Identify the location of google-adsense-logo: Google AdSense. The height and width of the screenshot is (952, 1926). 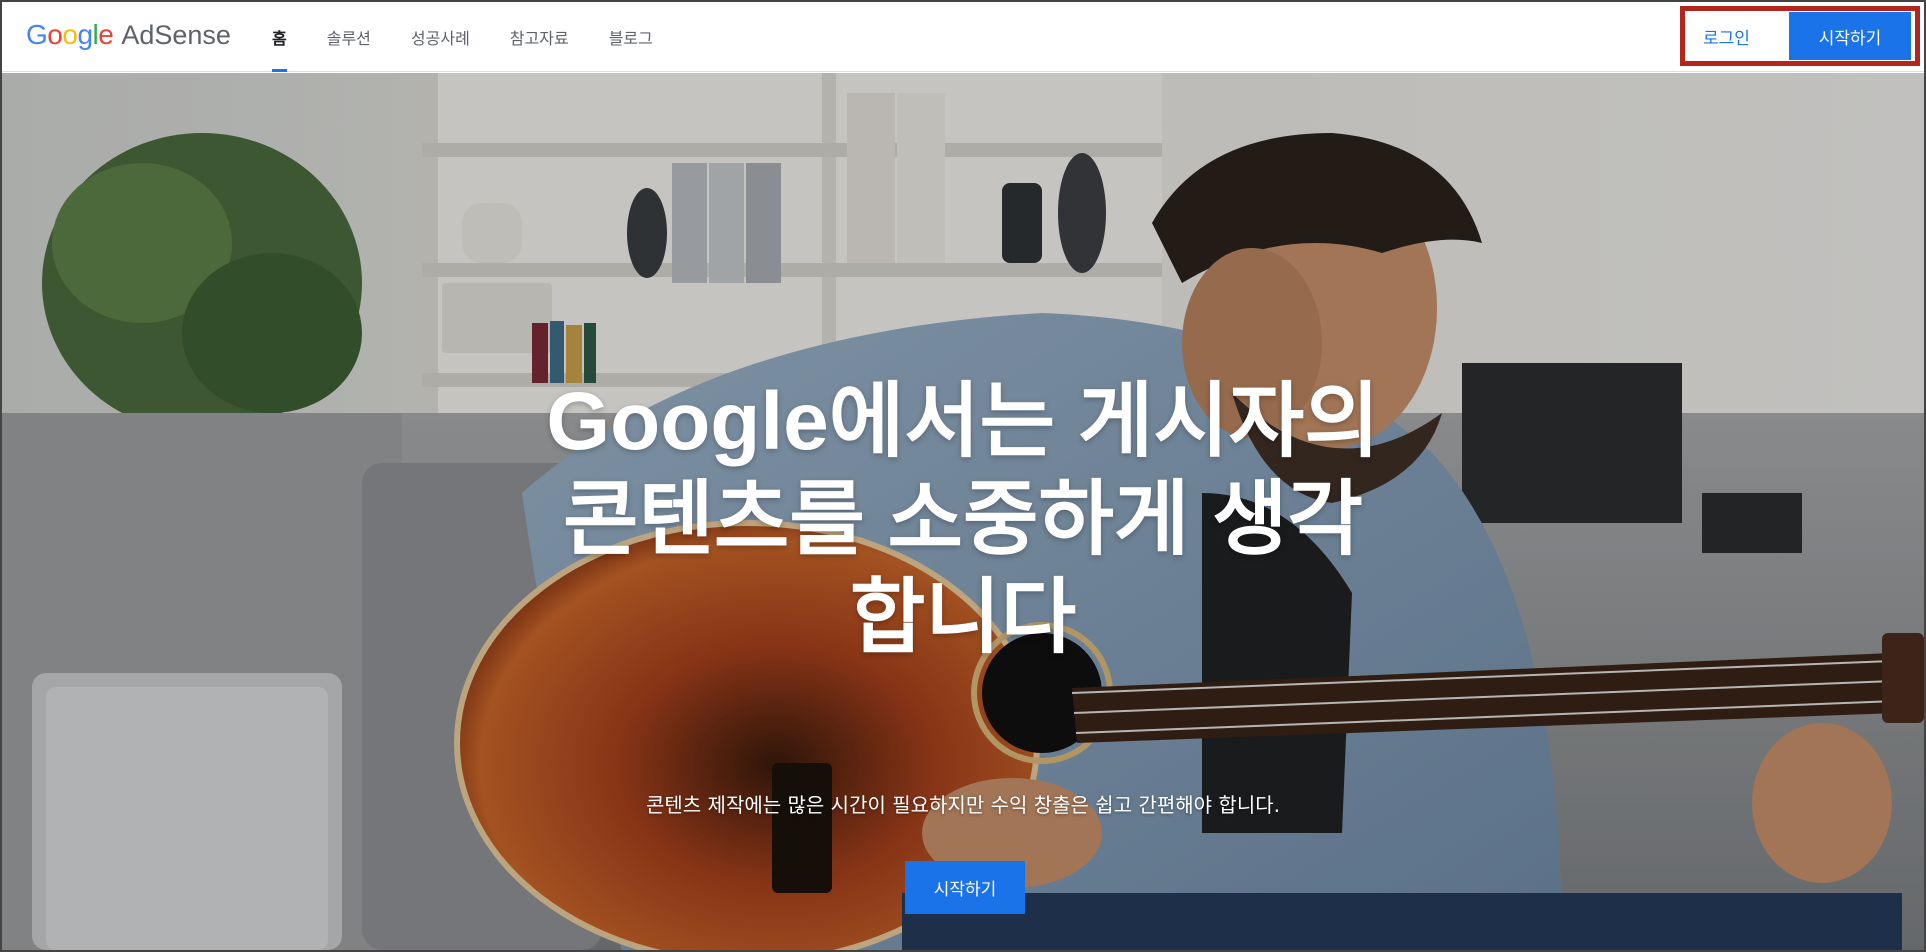
(128, 35).